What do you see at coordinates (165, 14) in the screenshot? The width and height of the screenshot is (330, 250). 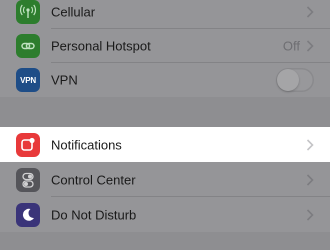 I see `cellular-row: Cellular` at bounding box center [165, 14].